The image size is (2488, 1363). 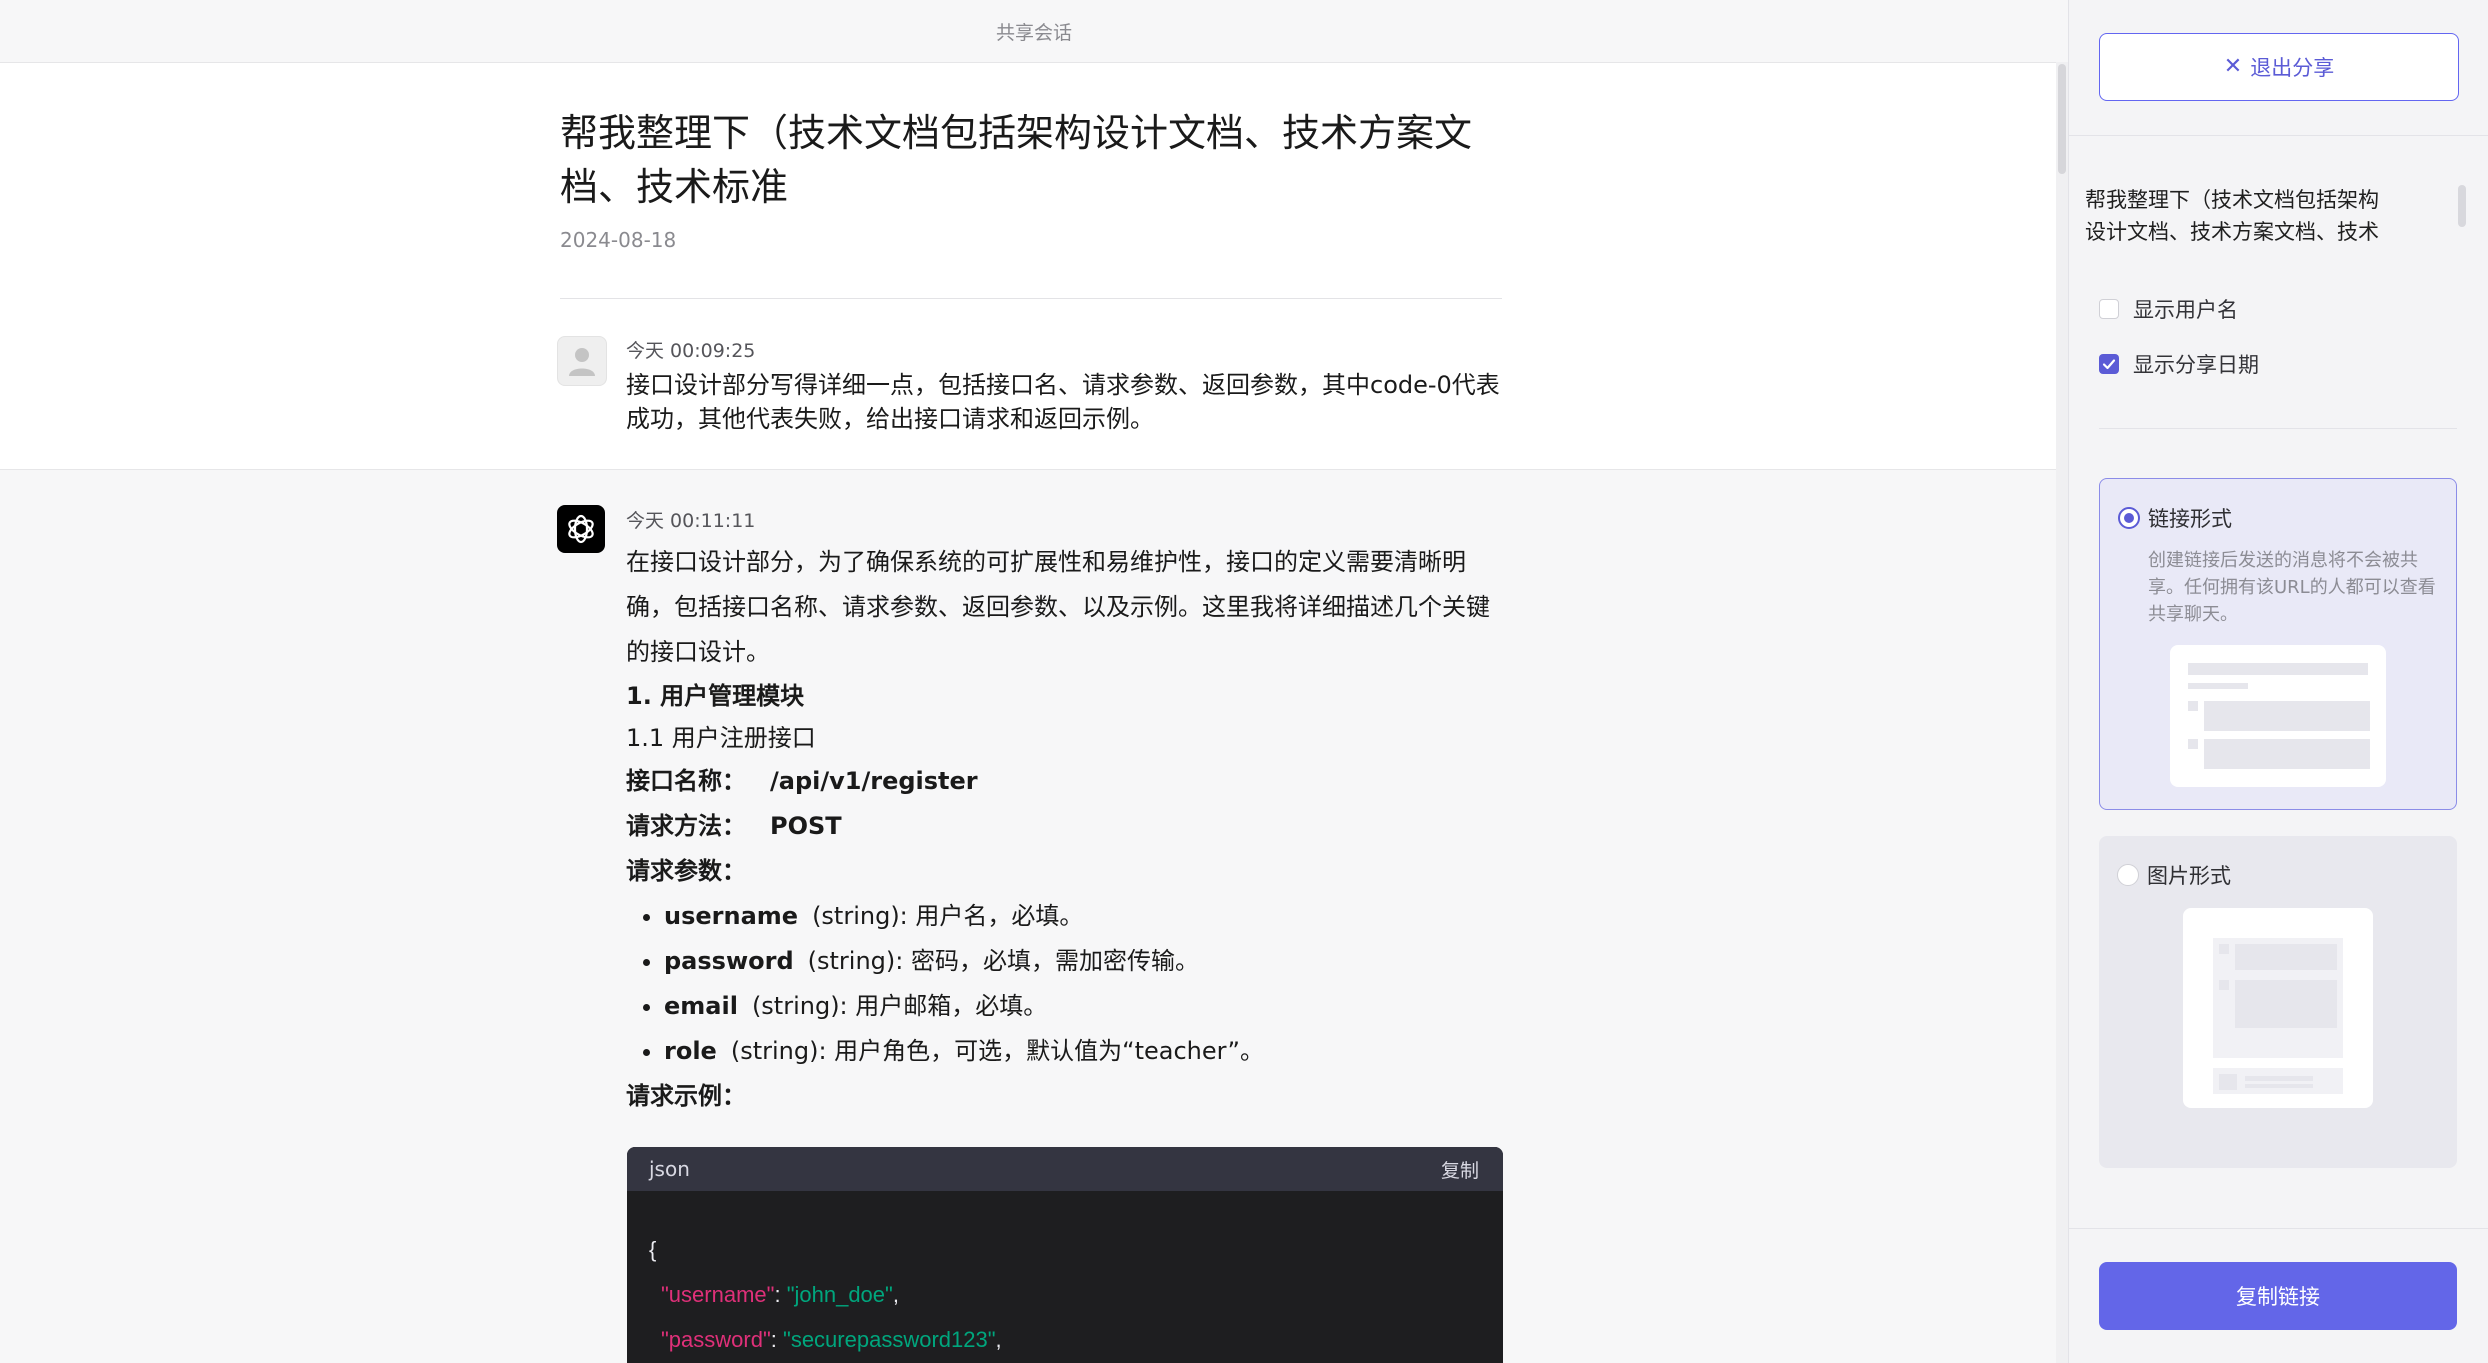 What do you see at coordinates (780, 1294) in the screenshot?
I see `code-line: "username": "john_doe",` at bounding box center [780, 1294].